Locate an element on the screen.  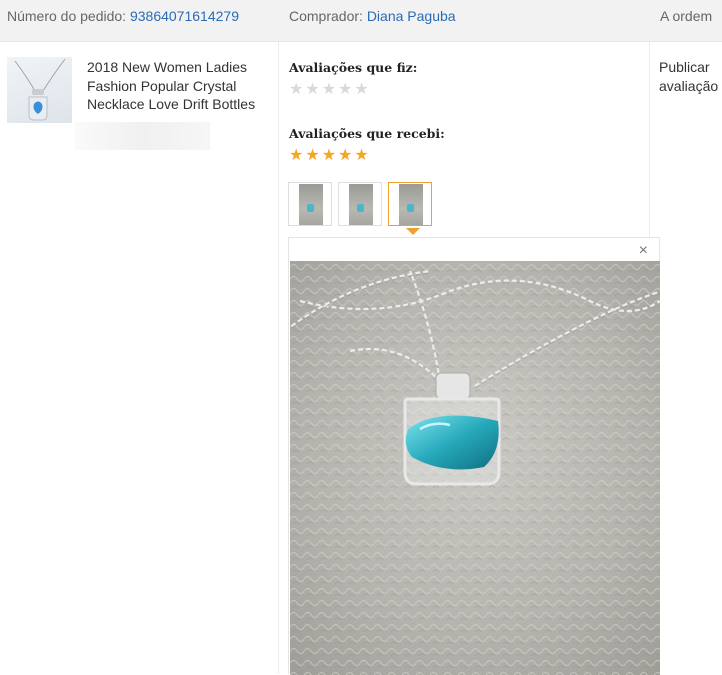
publish-review-line2: avaliação is located at coordinates (689, 85).